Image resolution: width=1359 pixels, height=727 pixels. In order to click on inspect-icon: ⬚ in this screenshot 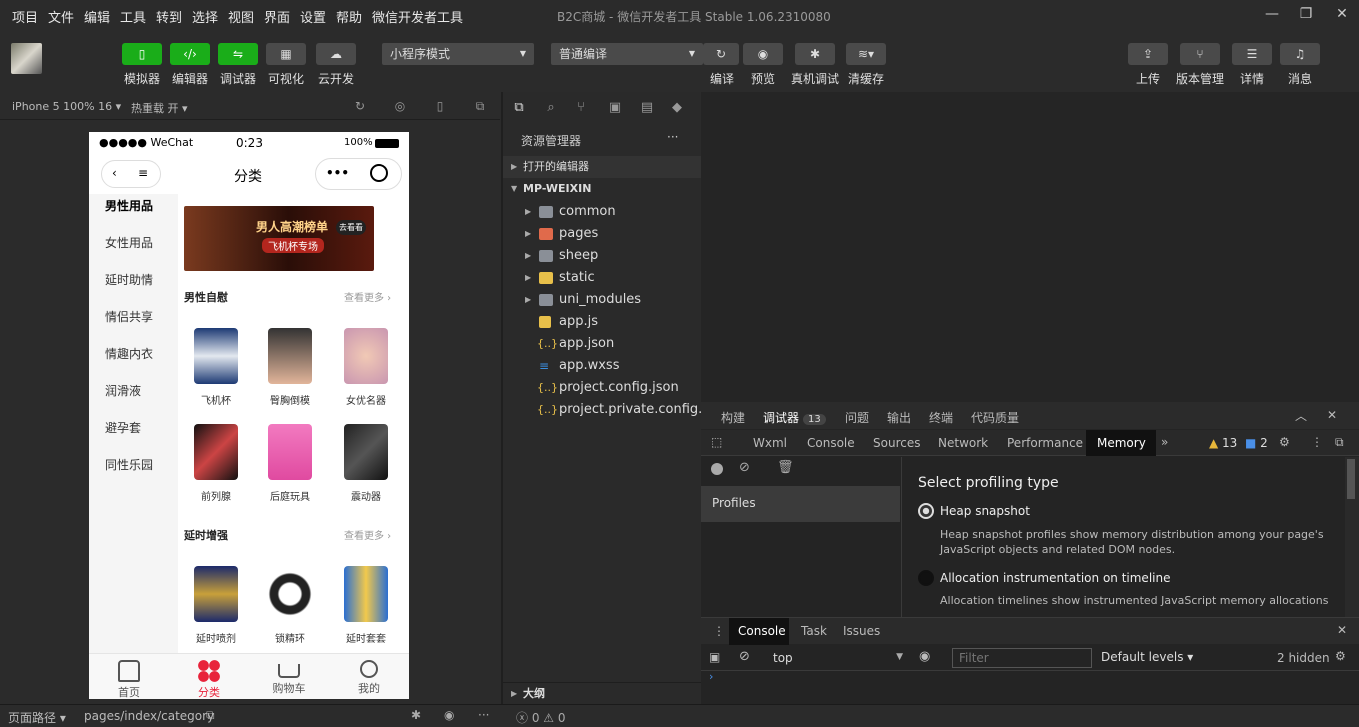, I will do `click(716, 442)`.